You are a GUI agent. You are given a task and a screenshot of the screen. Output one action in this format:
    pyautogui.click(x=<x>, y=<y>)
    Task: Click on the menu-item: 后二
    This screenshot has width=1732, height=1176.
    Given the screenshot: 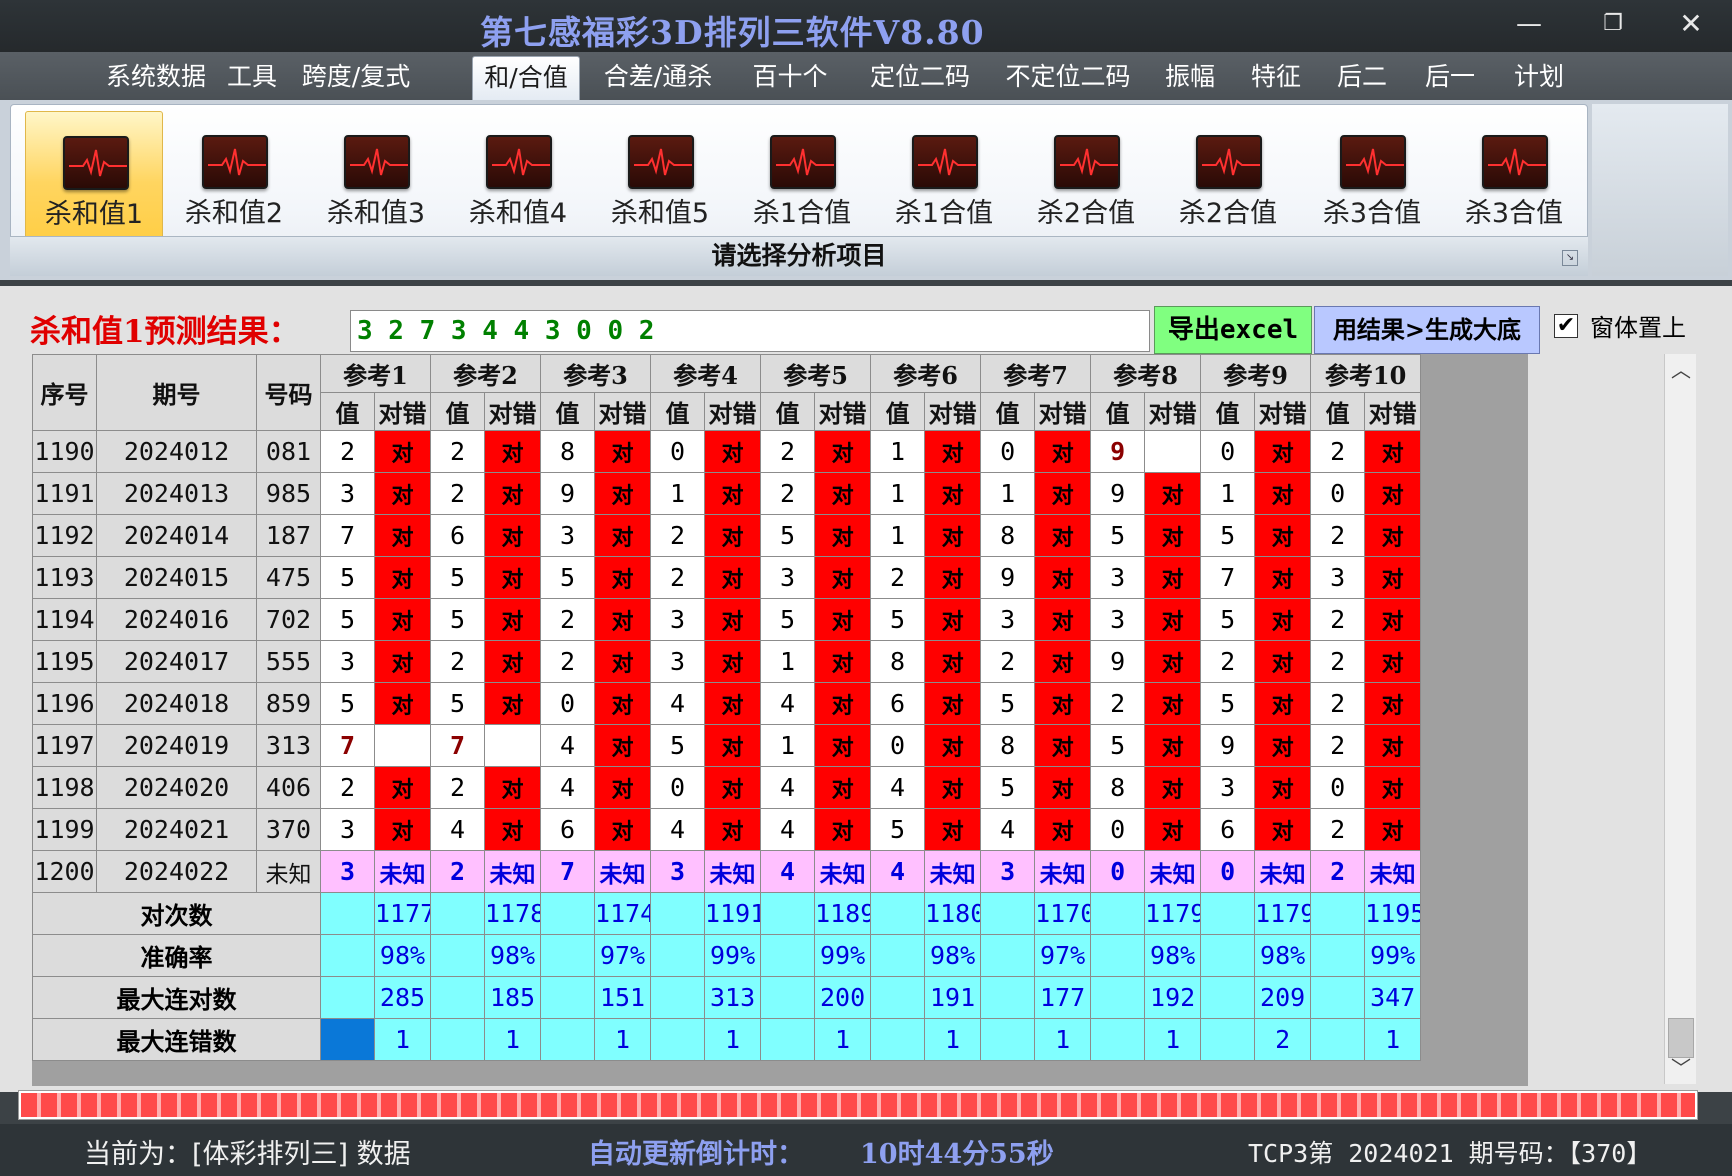 What is the action you would take?
    pyautogui.click(x=1362, y=78)
    